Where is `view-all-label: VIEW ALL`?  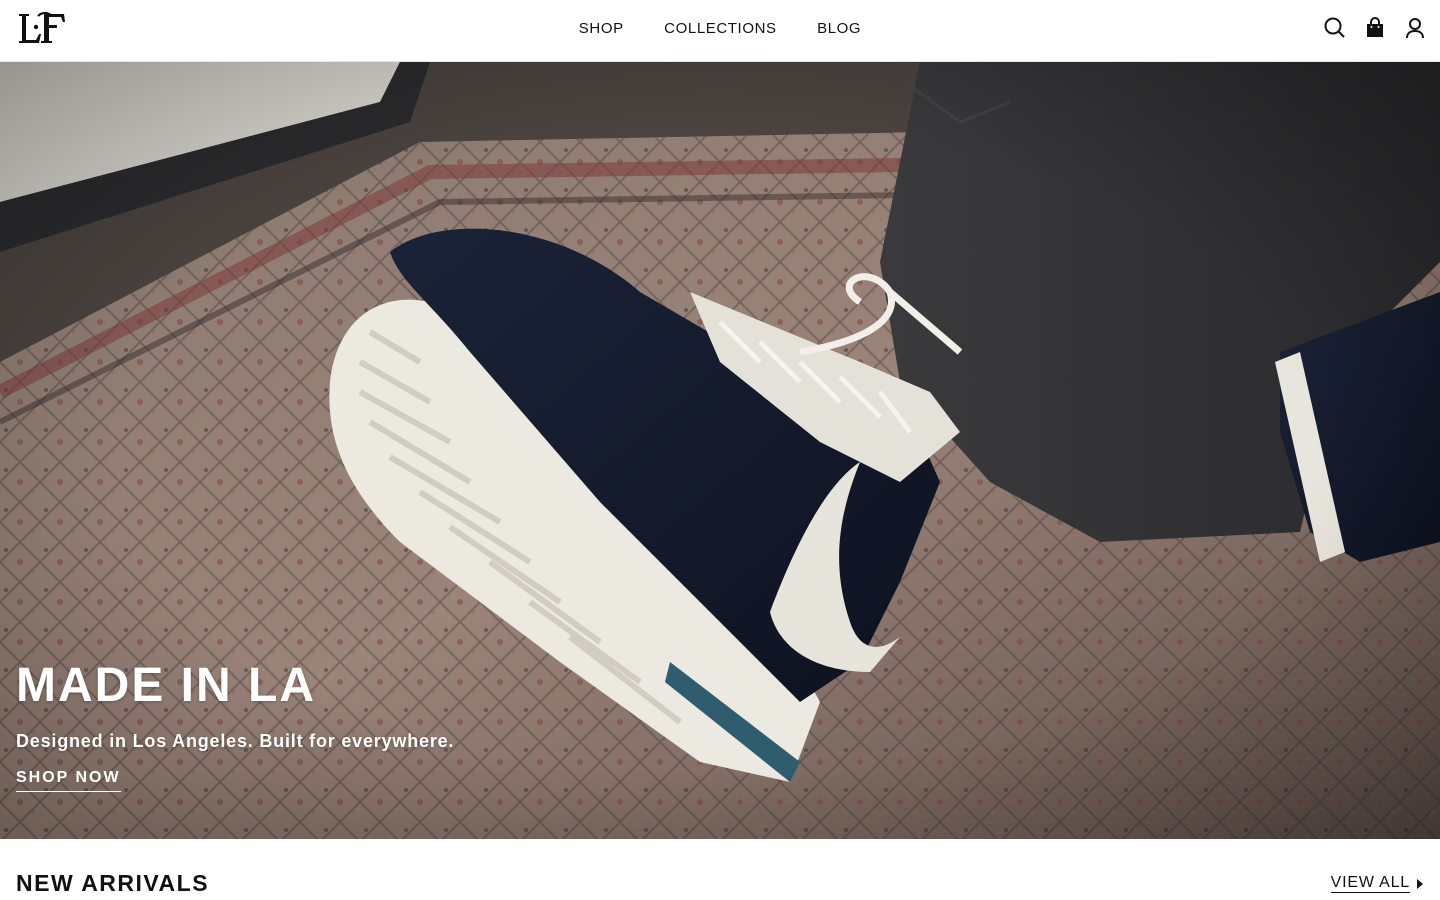 view-all-label: VIEW ALL is located at coordinates (1370, 883).